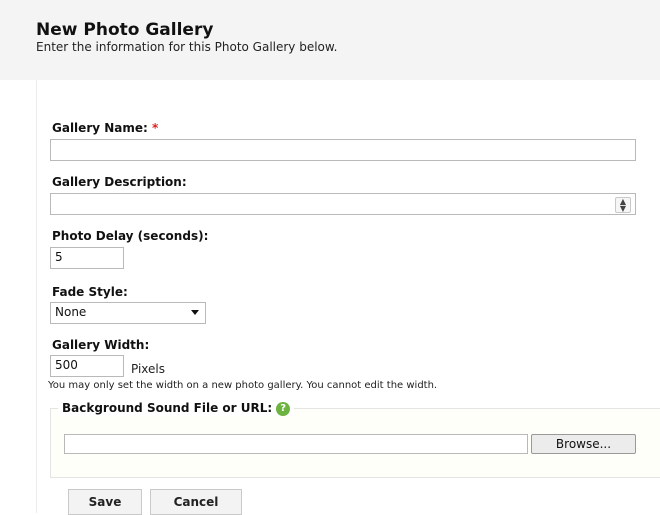 This screenshot has width=660, height=515. Describe the element at coordinates (87, 366) in the screenshot. I see `gallery-width-input: 500` at that location.